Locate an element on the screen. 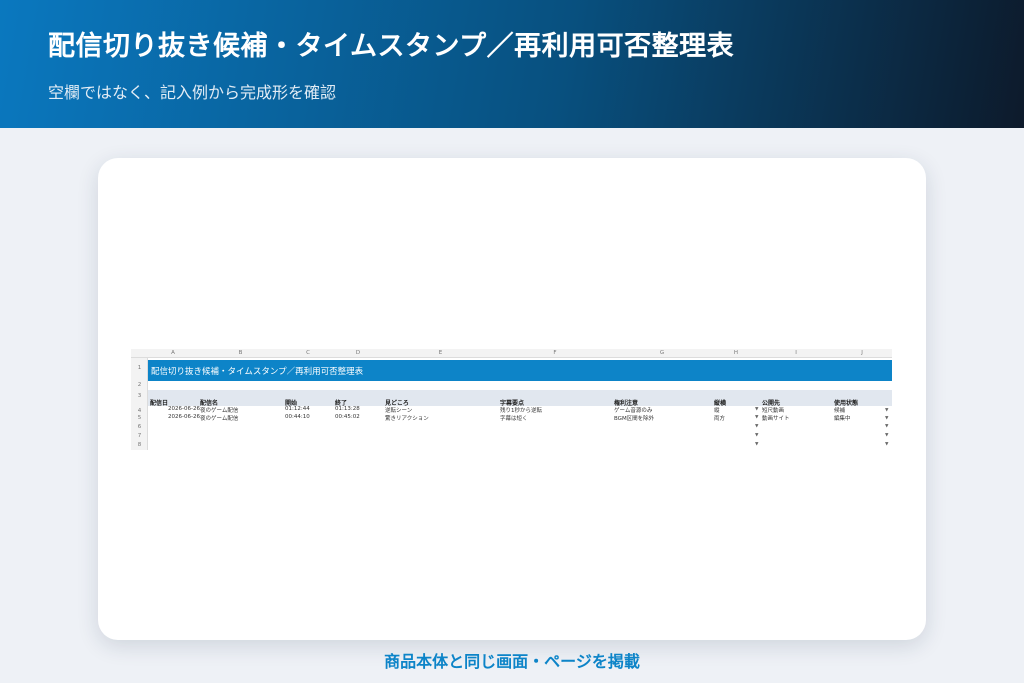 The width and height of the screenshot is (1024, 683). cell-publish-to-select: 動画サイト is located at coordinates (776, 418).